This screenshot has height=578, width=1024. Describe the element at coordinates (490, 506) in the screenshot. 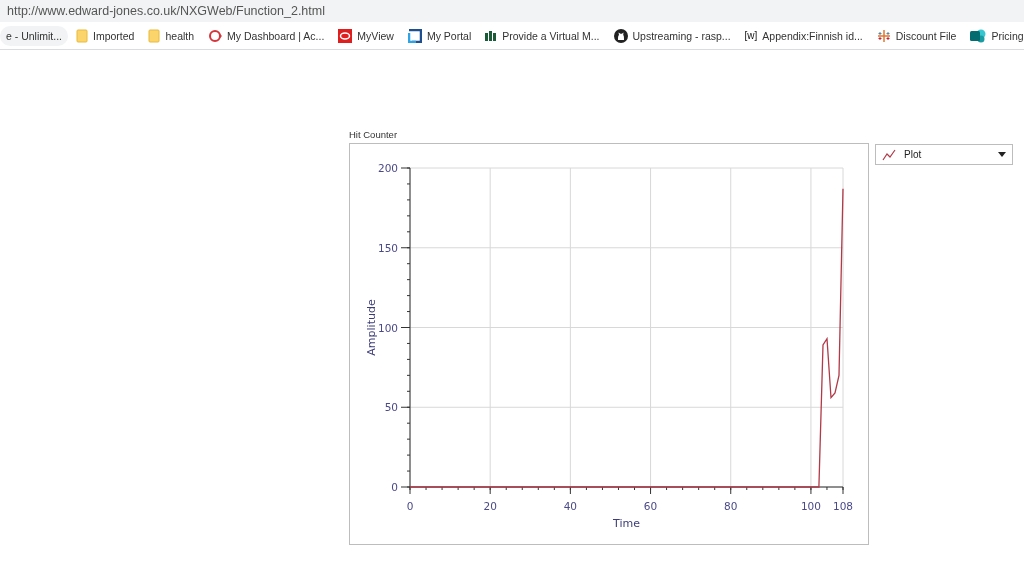

I see `x-tick-label: 20` at that location.